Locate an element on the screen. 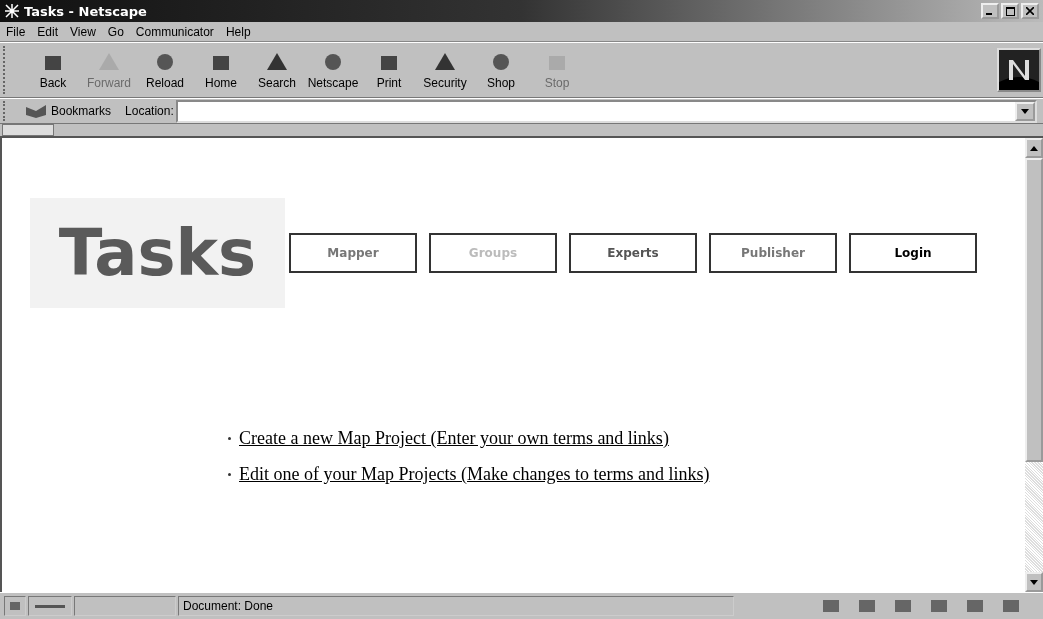  toolbar-button: Print is located at coordinates (389, 70).